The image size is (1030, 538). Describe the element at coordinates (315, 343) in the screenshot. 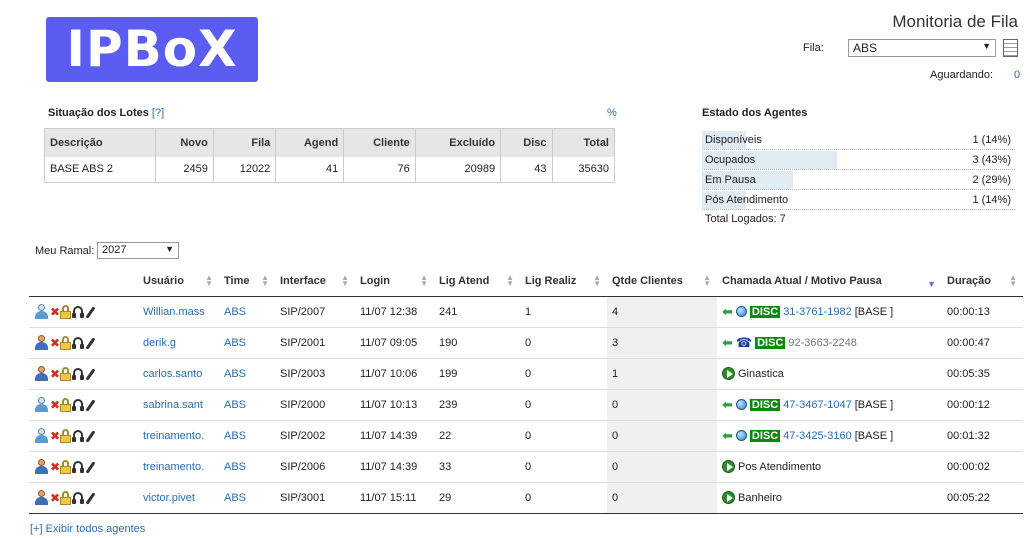

I see `agent-interface: SIP/2001` at that location.